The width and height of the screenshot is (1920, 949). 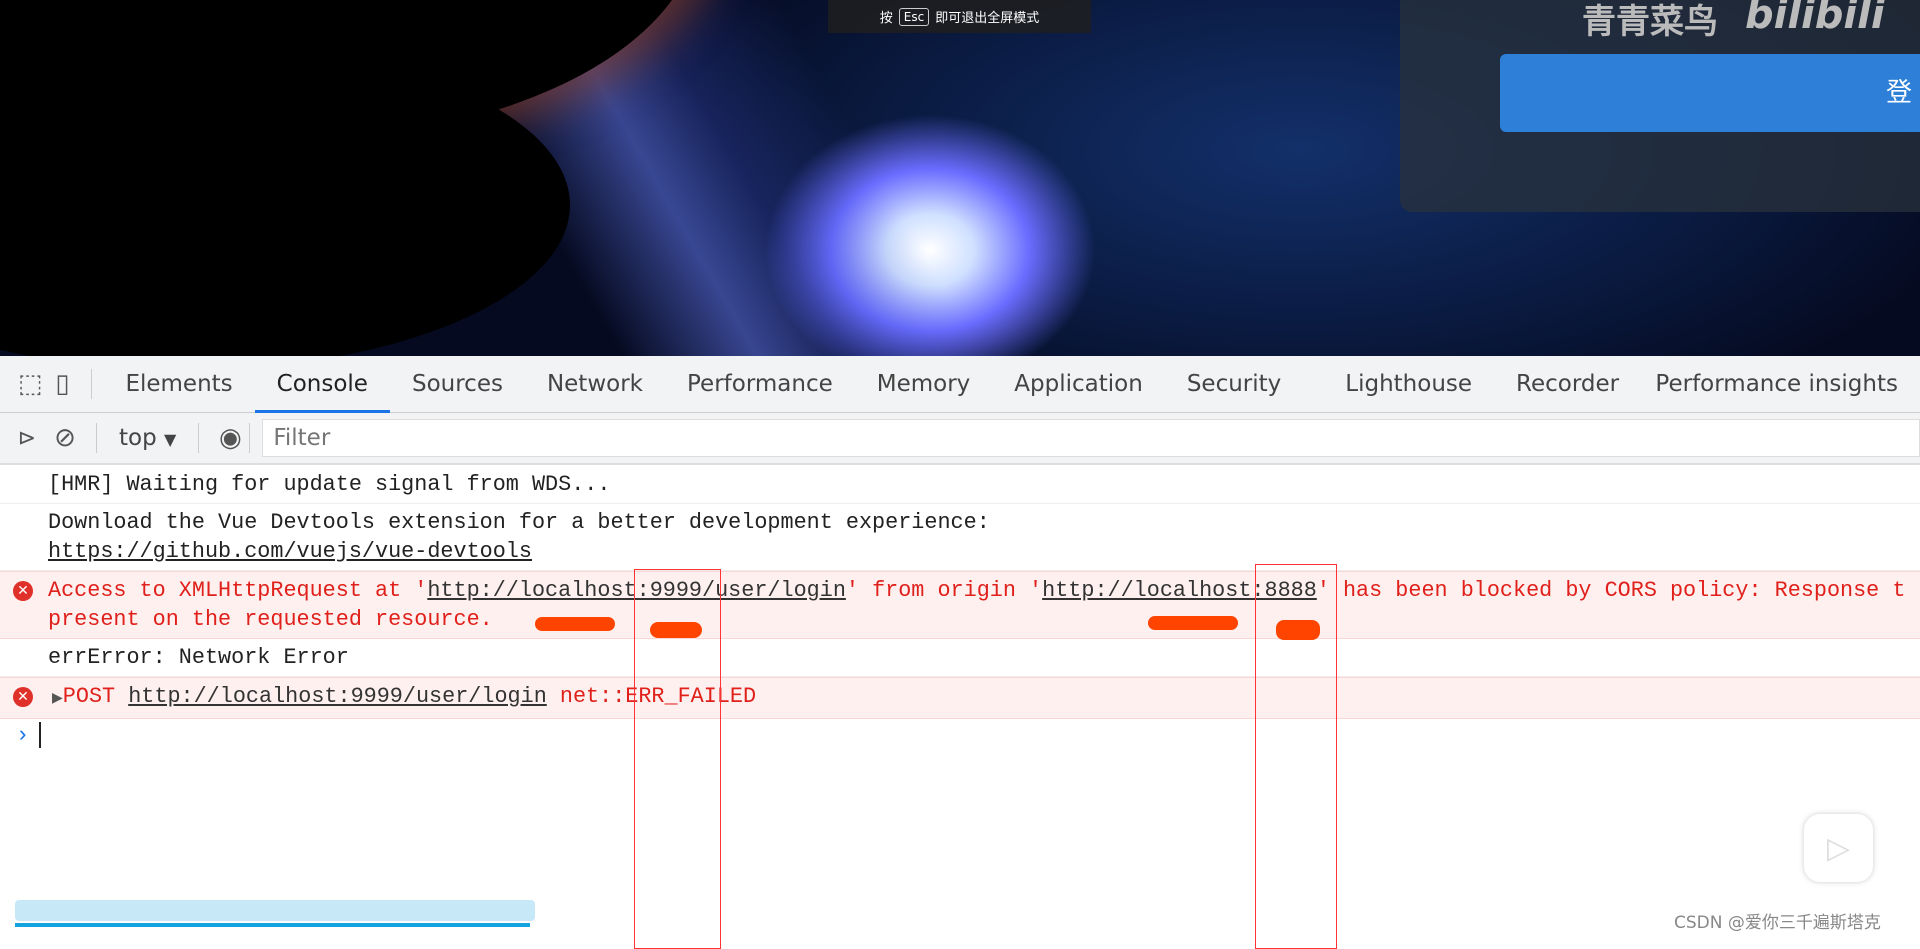 I want to click on cors-text-line2: present on the requested resource., so click(x=270, y=619).